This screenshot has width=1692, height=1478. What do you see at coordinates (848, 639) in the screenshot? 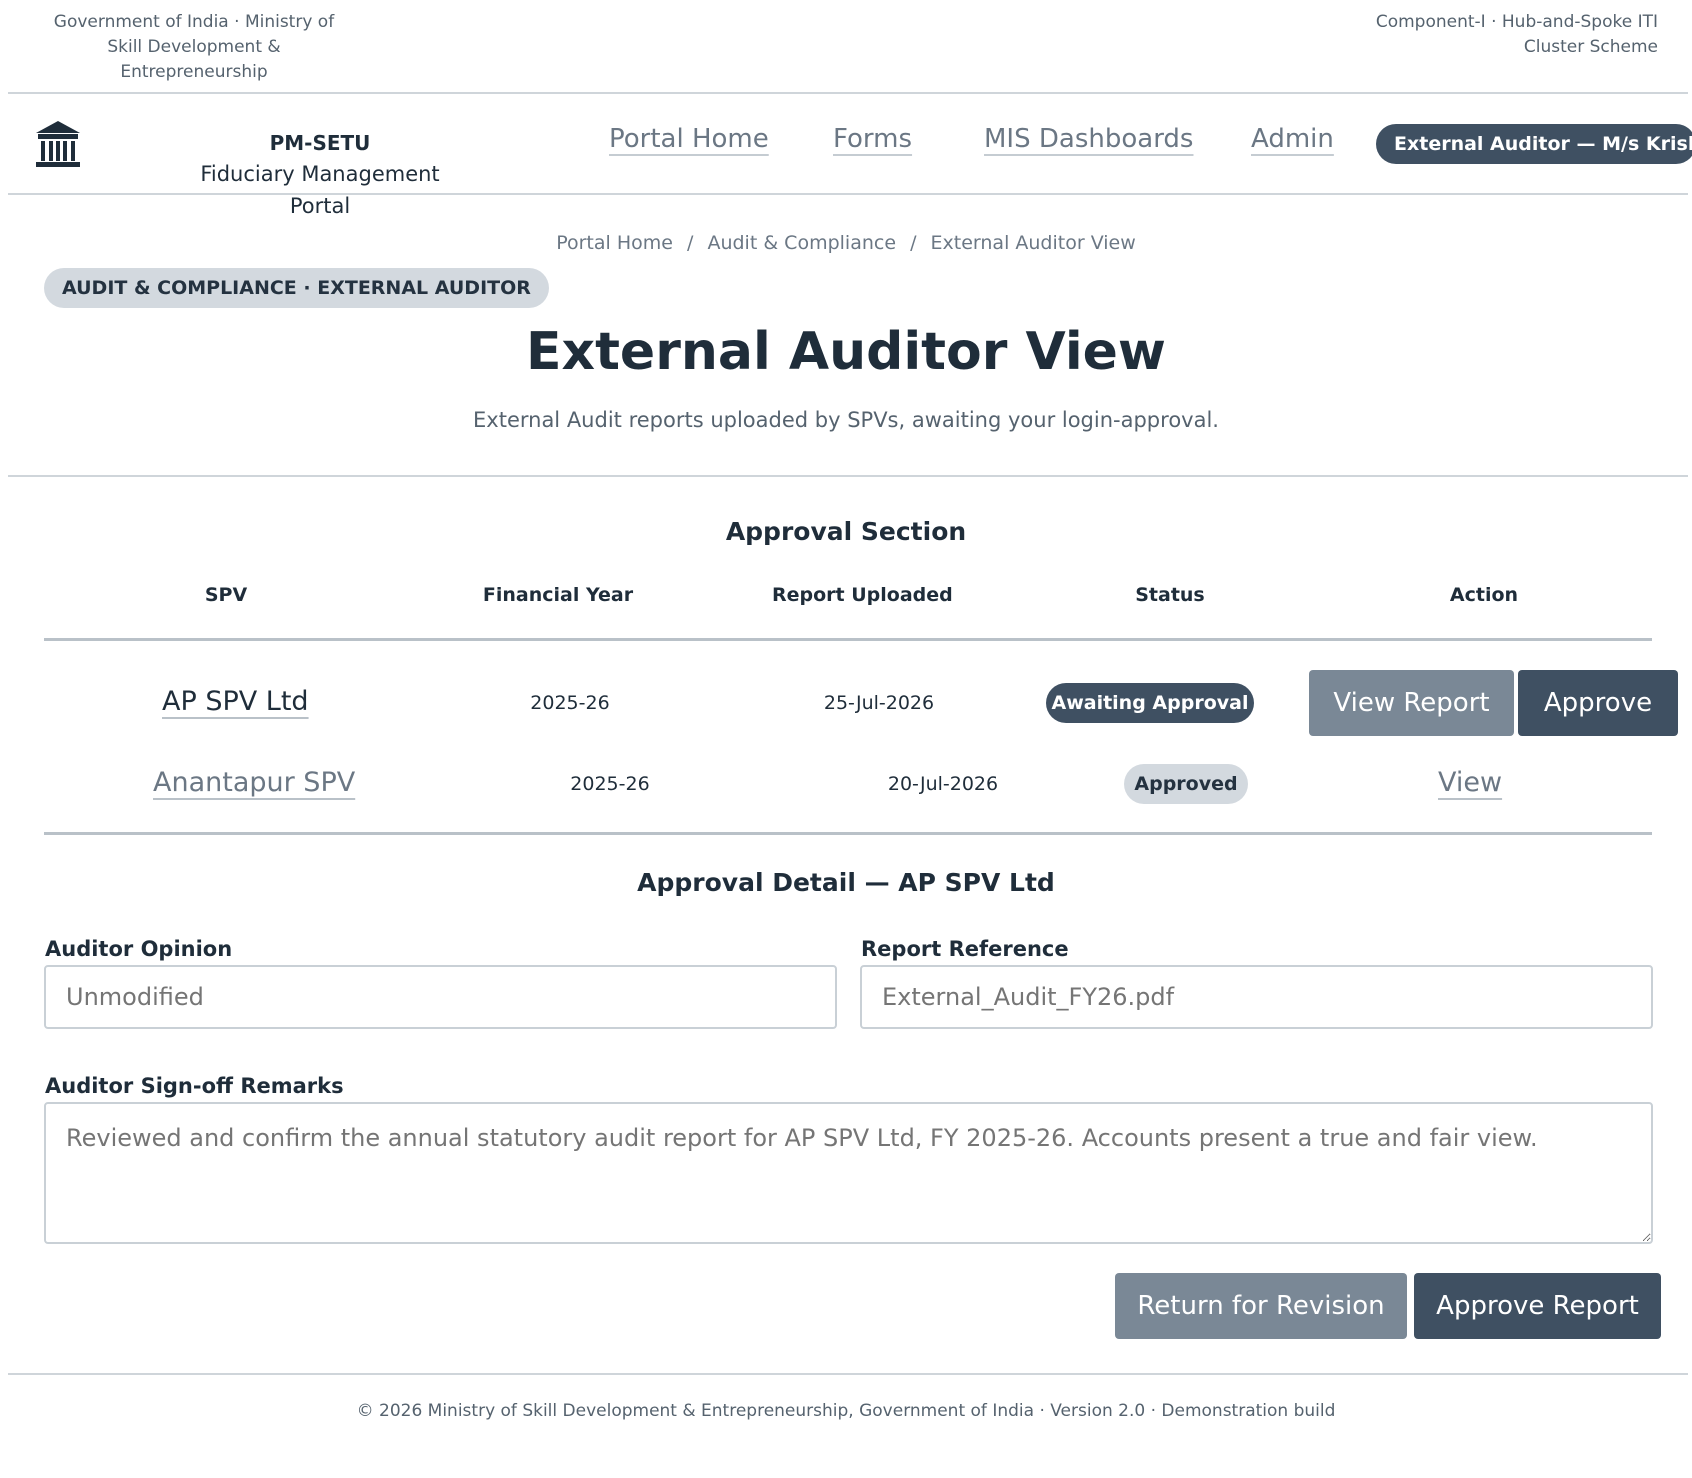
I see `table-header-divider` at bounding box center [848, 639].